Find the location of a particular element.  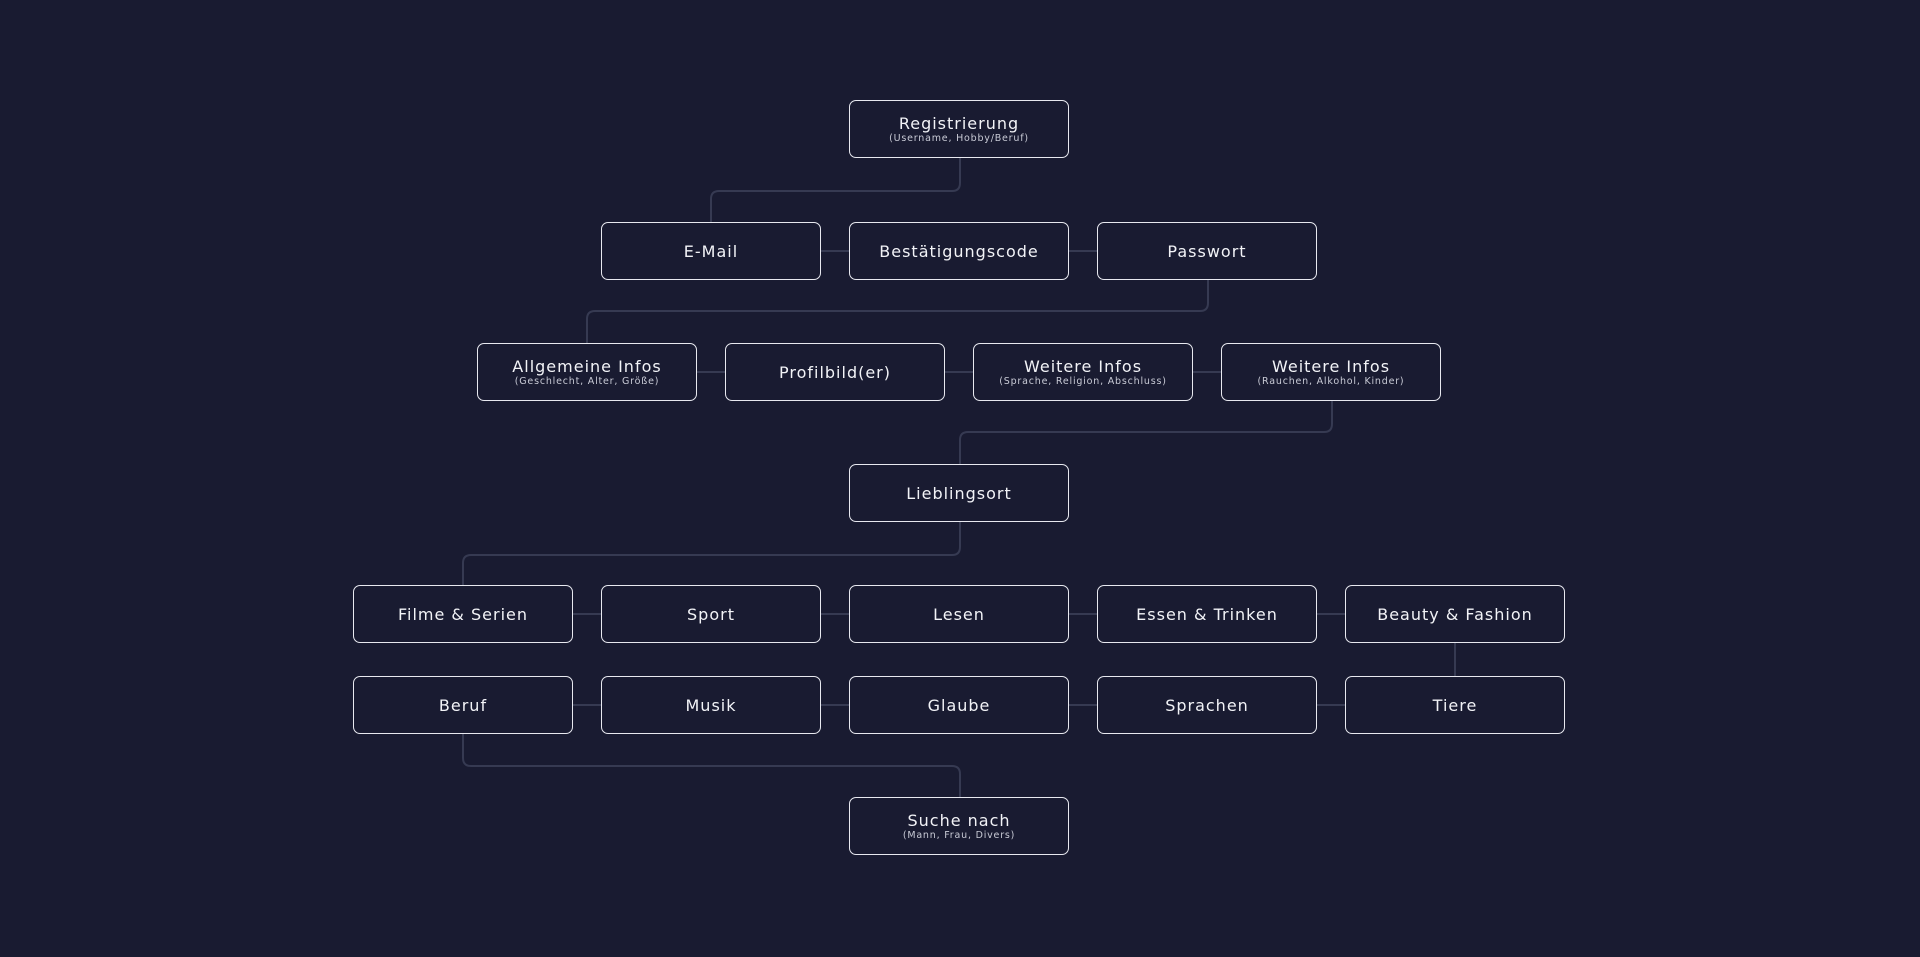

node-title: Registrierung is located at coordinates (959, 123).